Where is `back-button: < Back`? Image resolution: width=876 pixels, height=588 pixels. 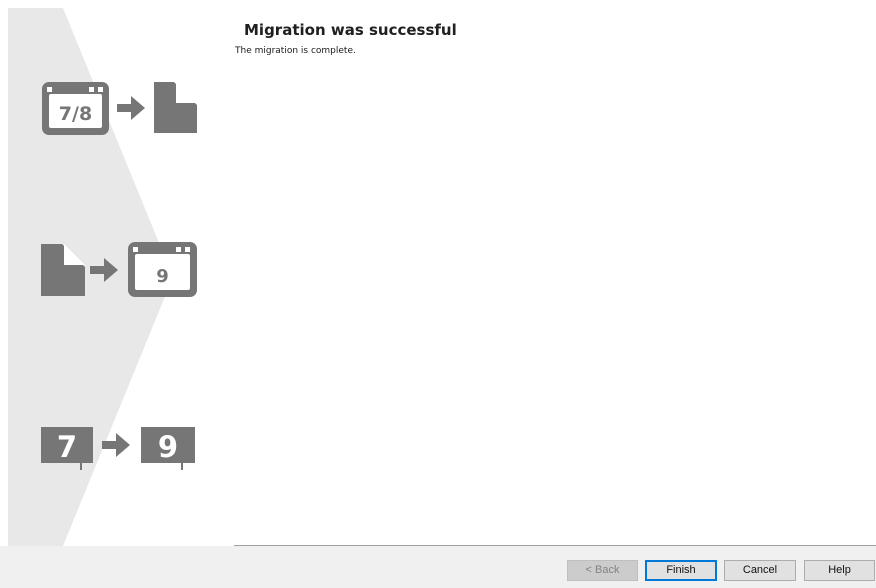 back-button: < Back is located at coordinates (602, 570).